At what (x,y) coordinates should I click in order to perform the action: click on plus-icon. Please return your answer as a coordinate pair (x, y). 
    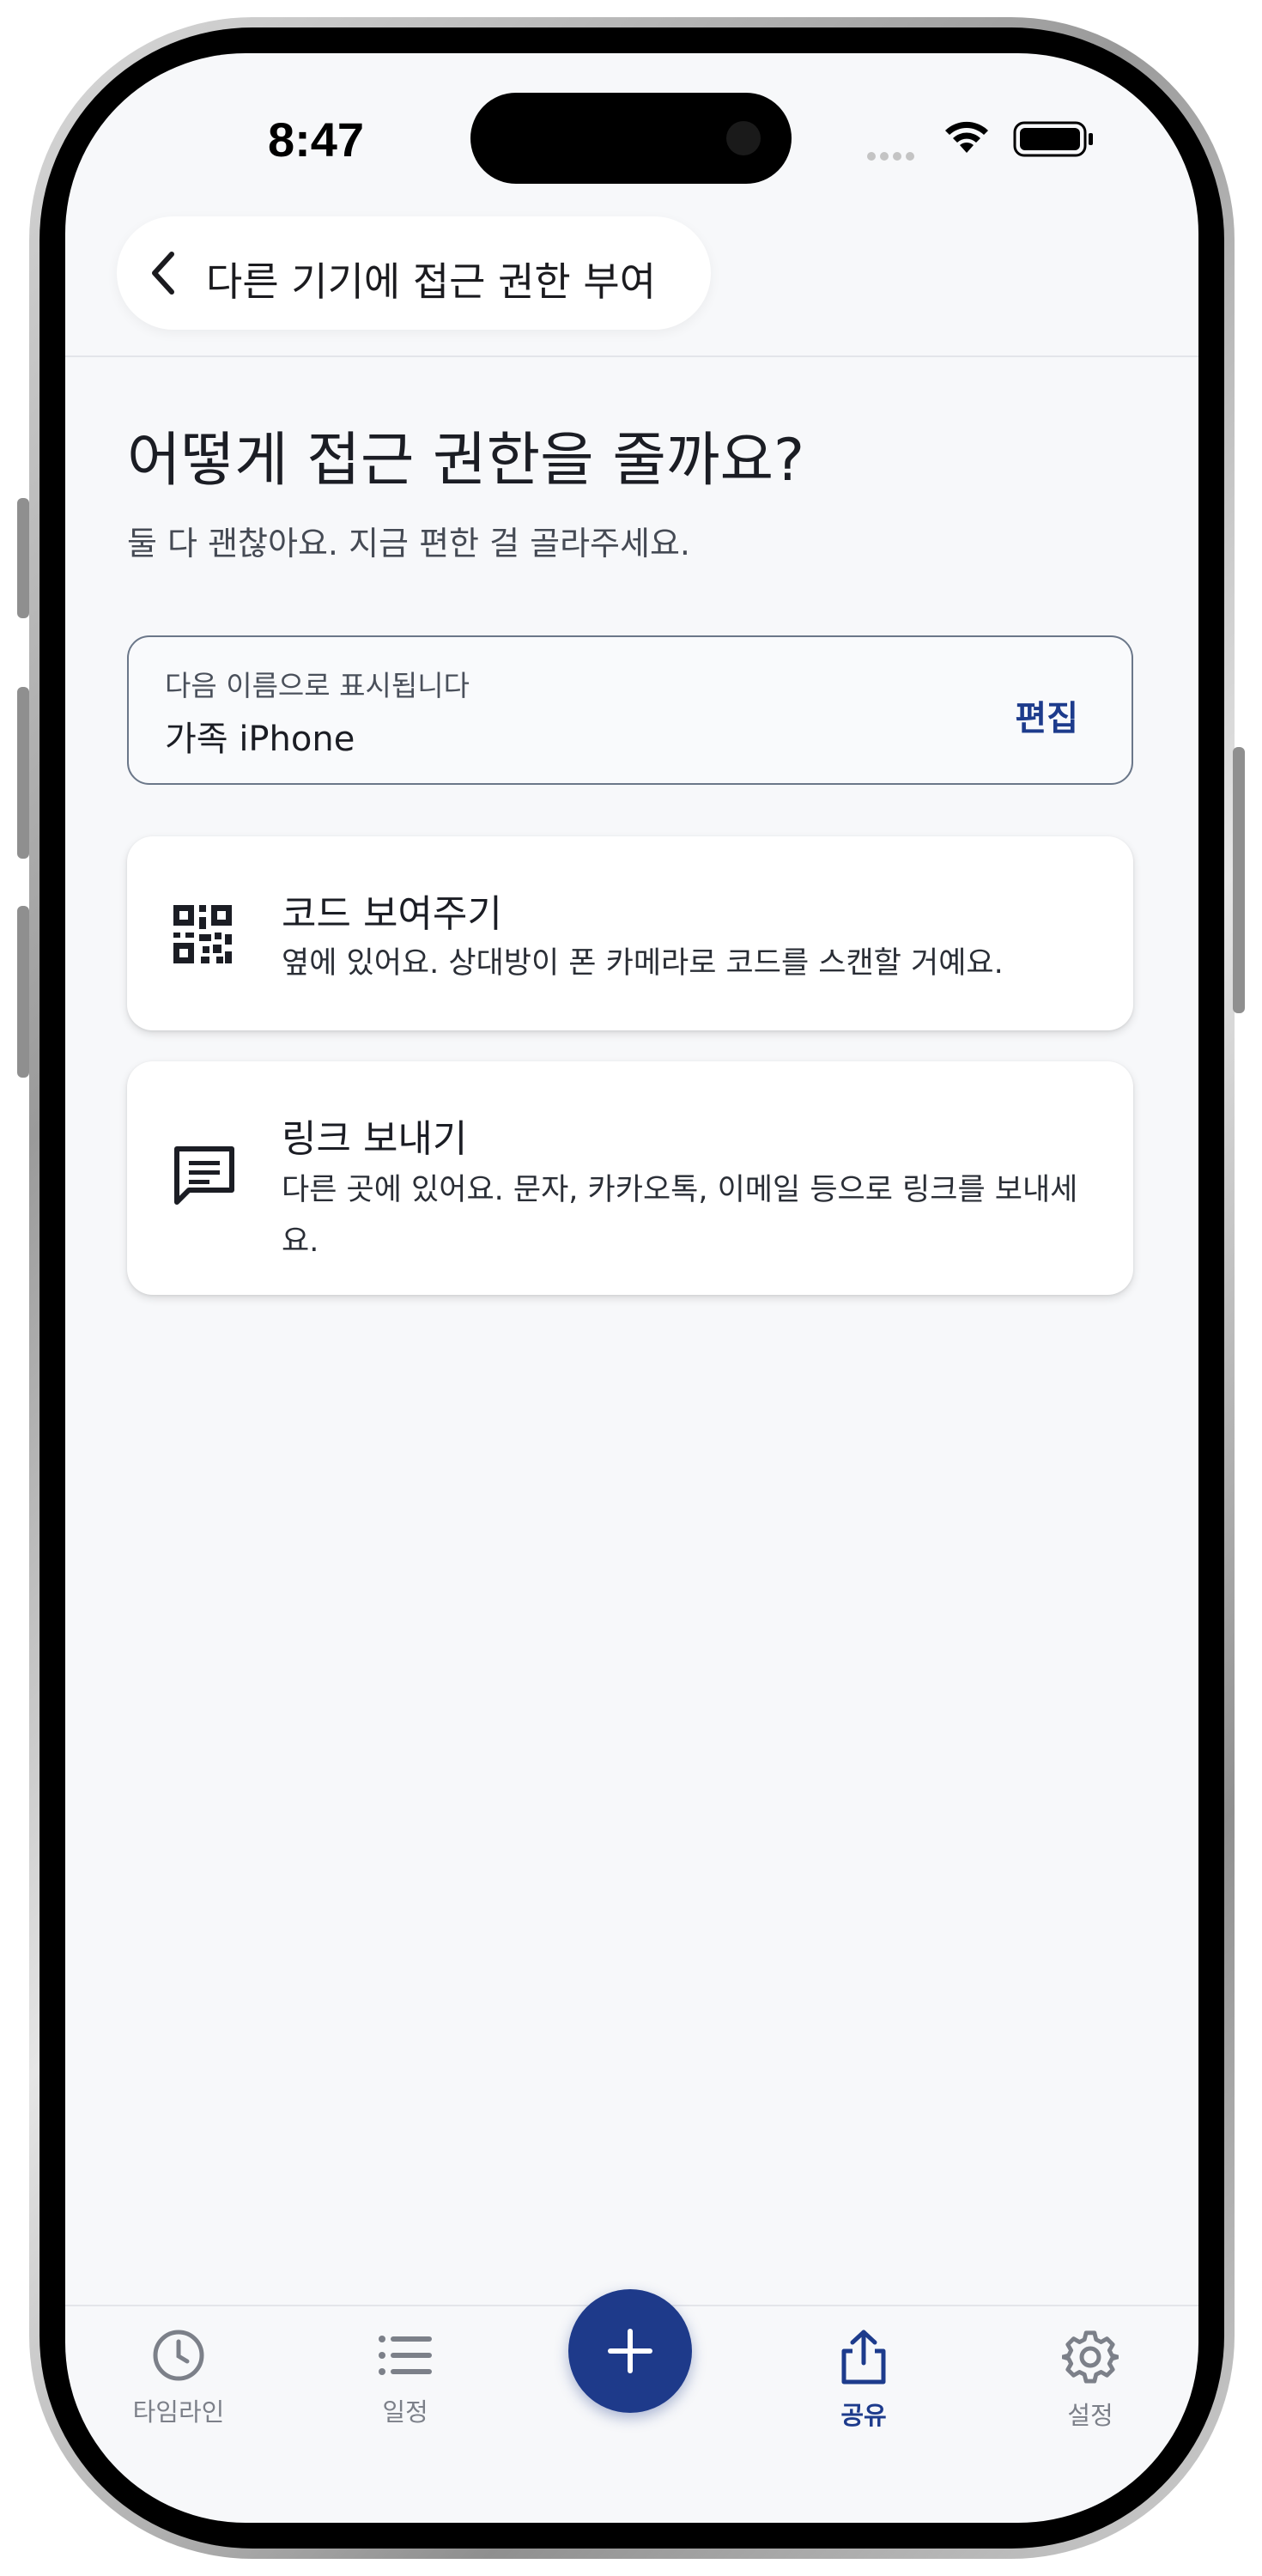
    Looking at the image, I should click on (630, 2351).